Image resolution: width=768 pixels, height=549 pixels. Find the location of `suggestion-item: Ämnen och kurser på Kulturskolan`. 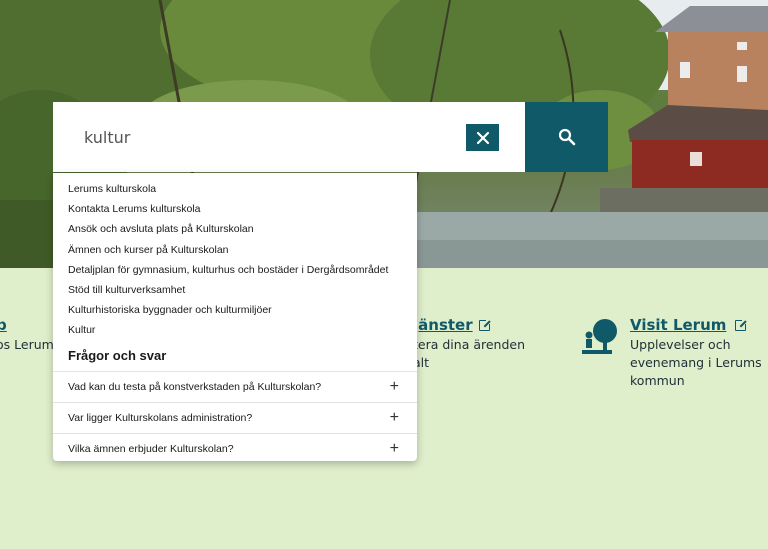

suggestion-item: Ämnen och kurser på Kulturskolan is located at coordinates (235, 250).